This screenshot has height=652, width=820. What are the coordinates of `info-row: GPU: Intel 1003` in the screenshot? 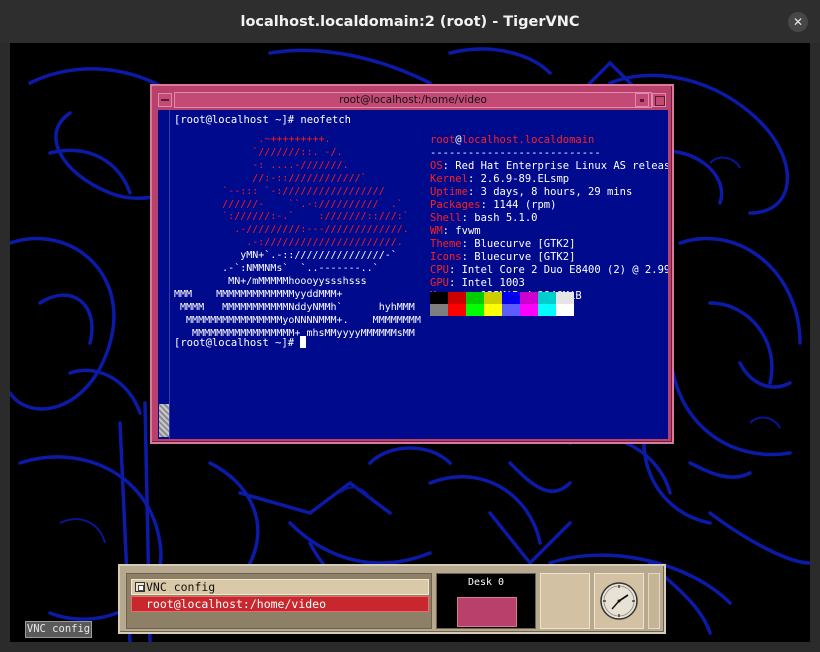 It's located at (549, 283).